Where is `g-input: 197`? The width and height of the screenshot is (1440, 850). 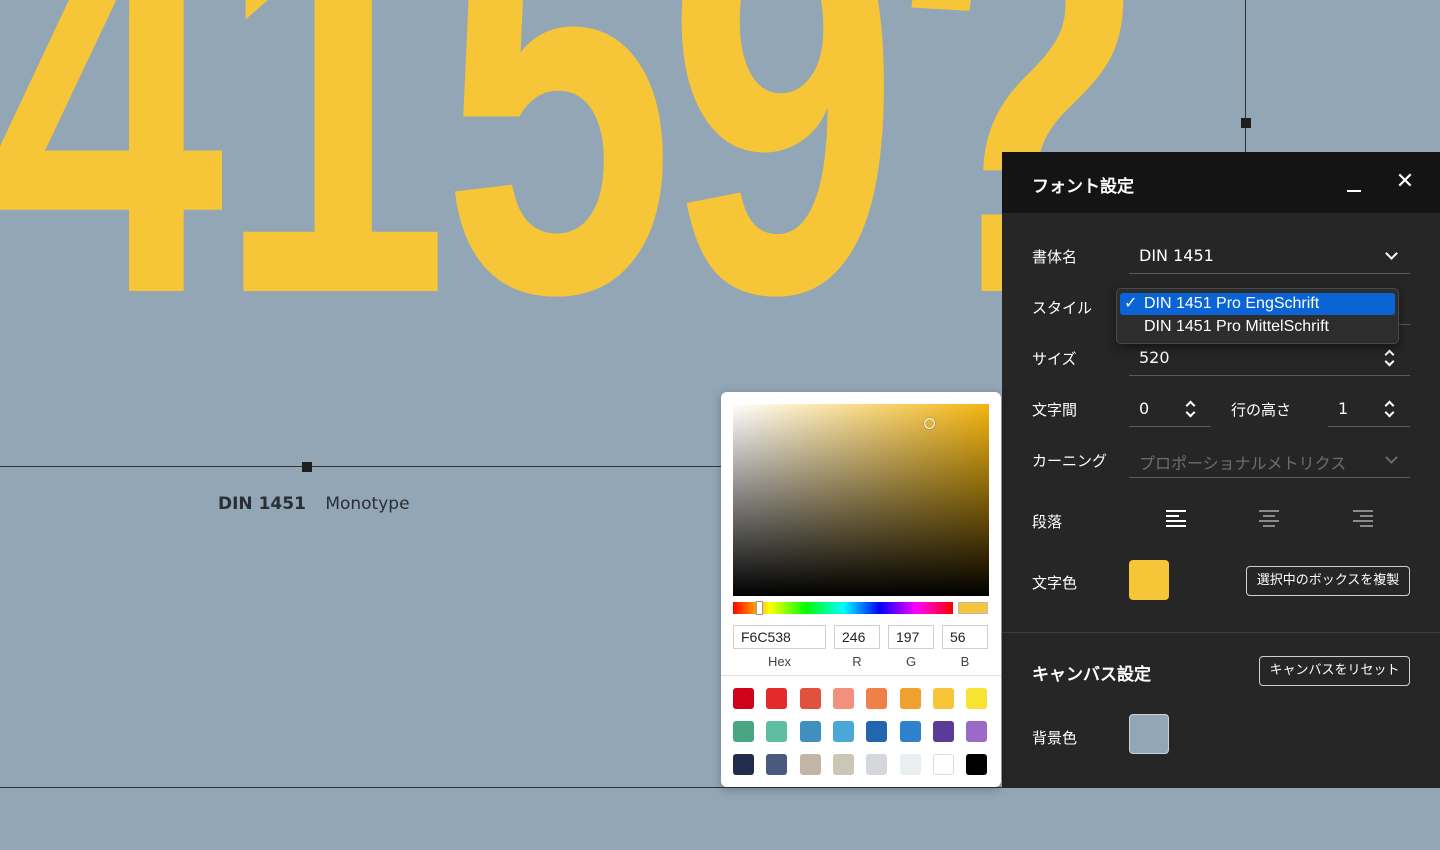
g-input: 197 is located at coordinates (911, 637).